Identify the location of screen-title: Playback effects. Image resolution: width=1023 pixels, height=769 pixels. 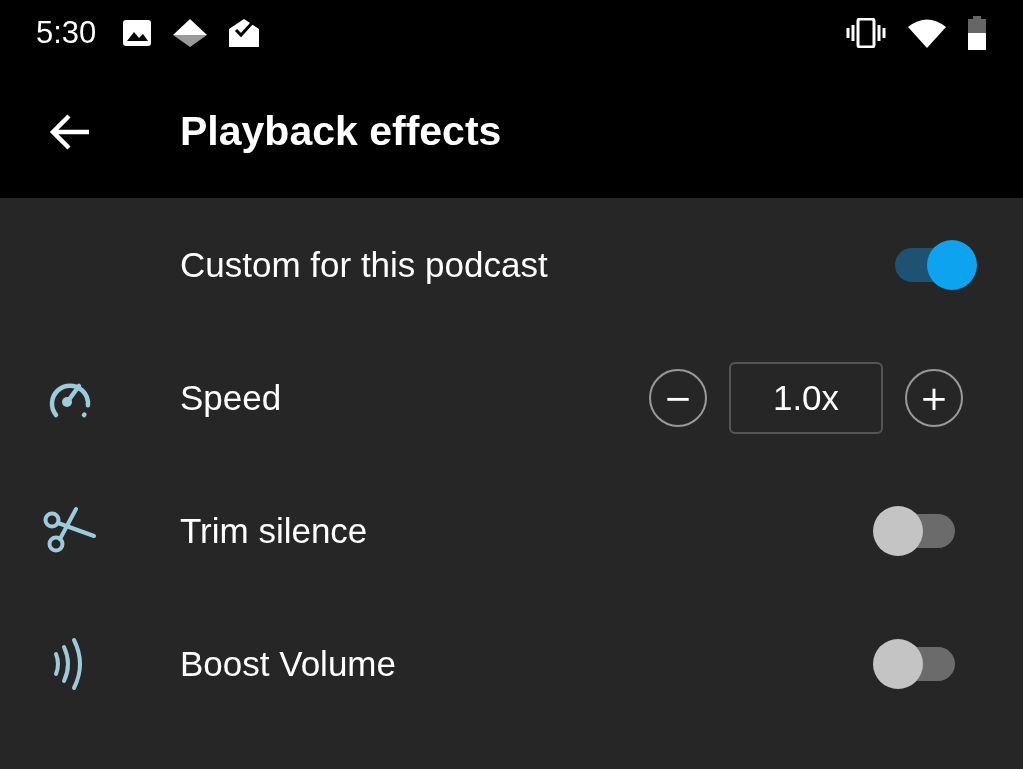
(341, 131).